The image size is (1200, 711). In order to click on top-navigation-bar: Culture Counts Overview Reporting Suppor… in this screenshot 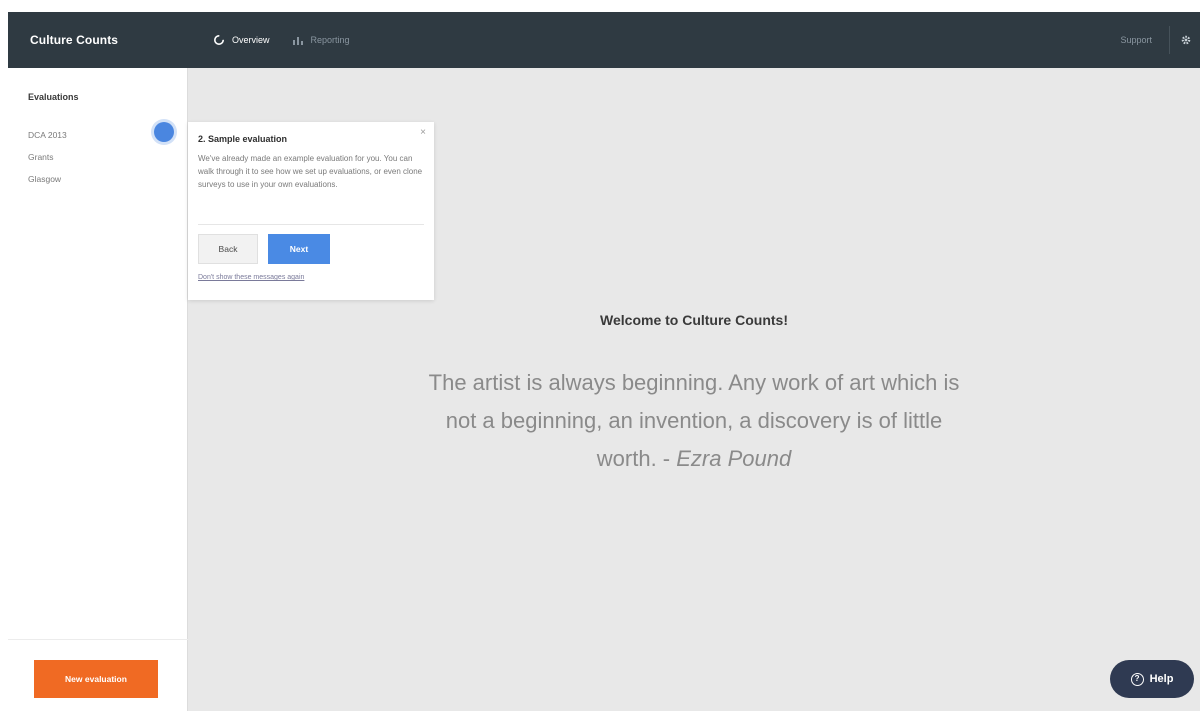, I will do `click(604, 40)`.